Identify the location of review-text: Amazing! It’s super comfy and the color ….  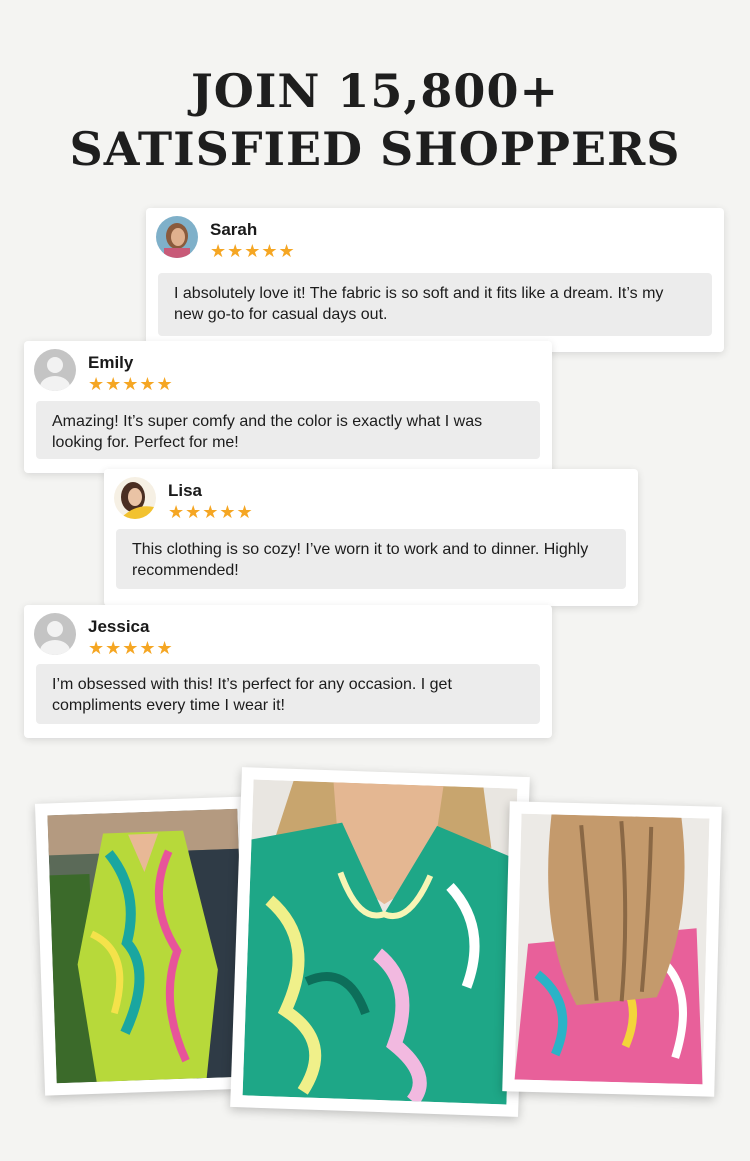
(288, 430).